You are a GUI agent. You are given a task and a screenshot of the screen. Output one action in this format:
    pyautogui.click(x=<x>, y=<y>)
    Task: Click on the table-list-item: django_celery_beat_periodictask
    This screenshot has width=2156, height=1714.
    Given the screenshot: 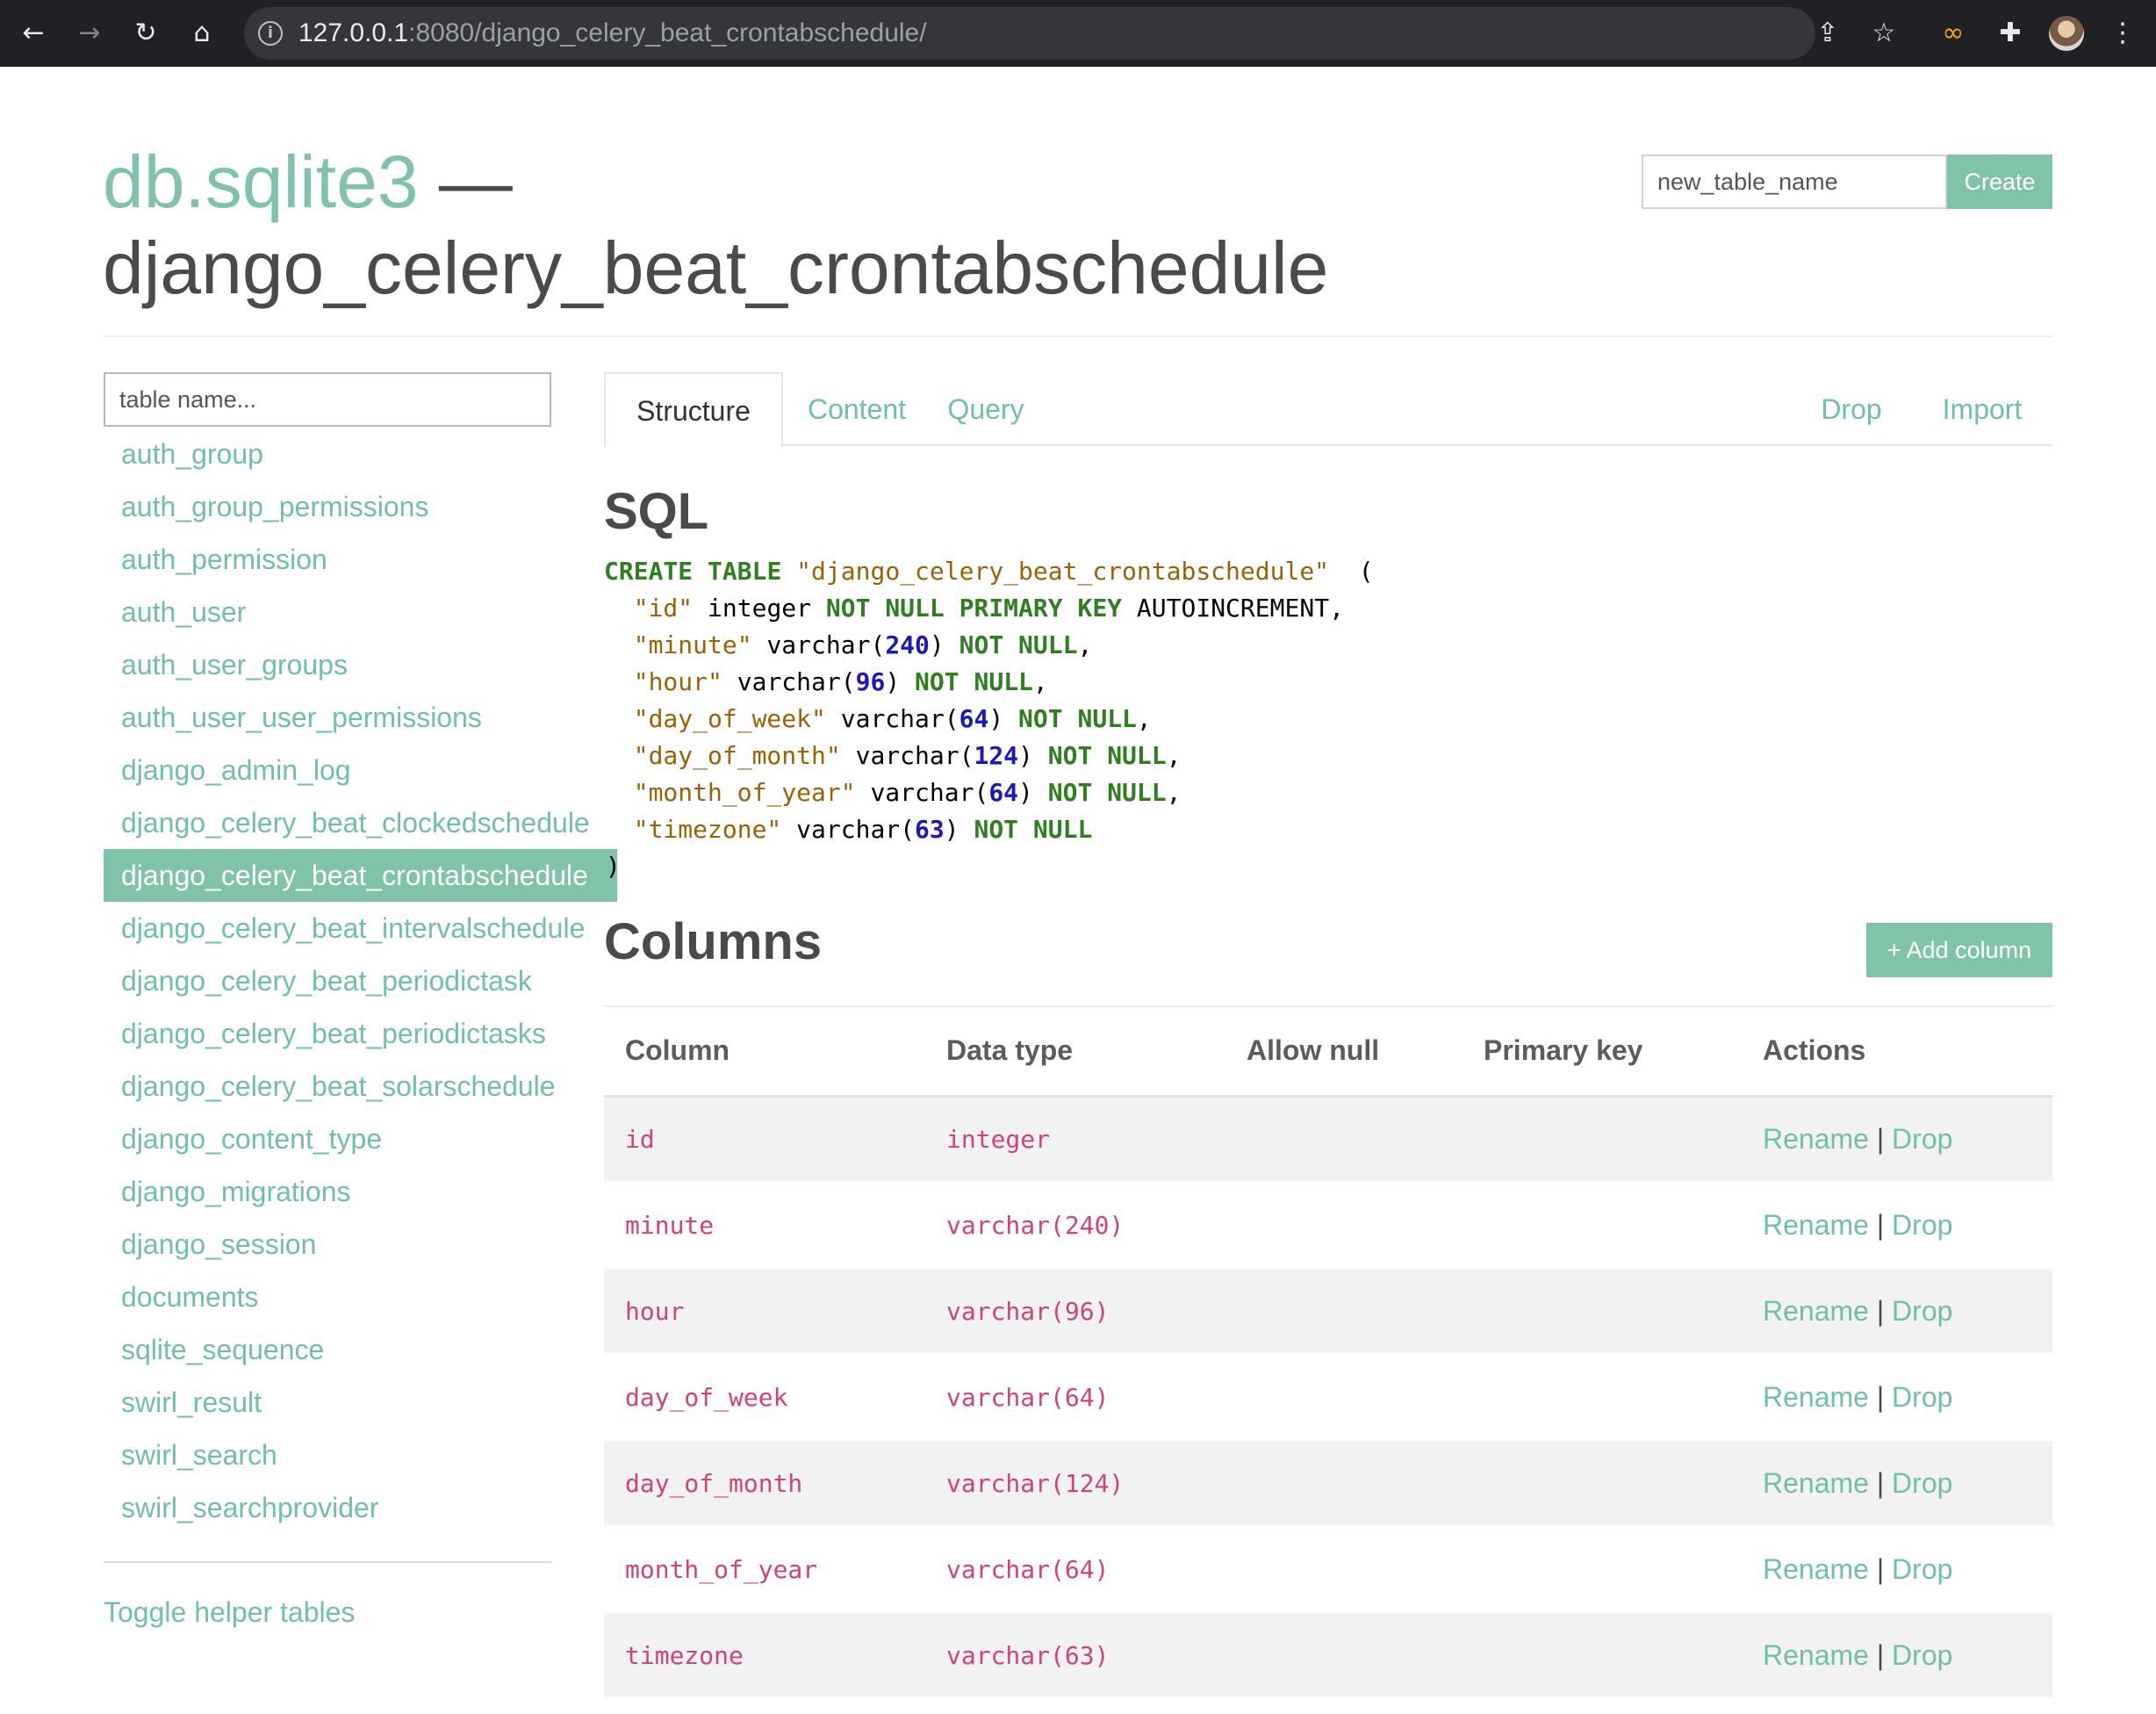 What is the action you would take?
    pyautogui.click(x=363, y=980)
    